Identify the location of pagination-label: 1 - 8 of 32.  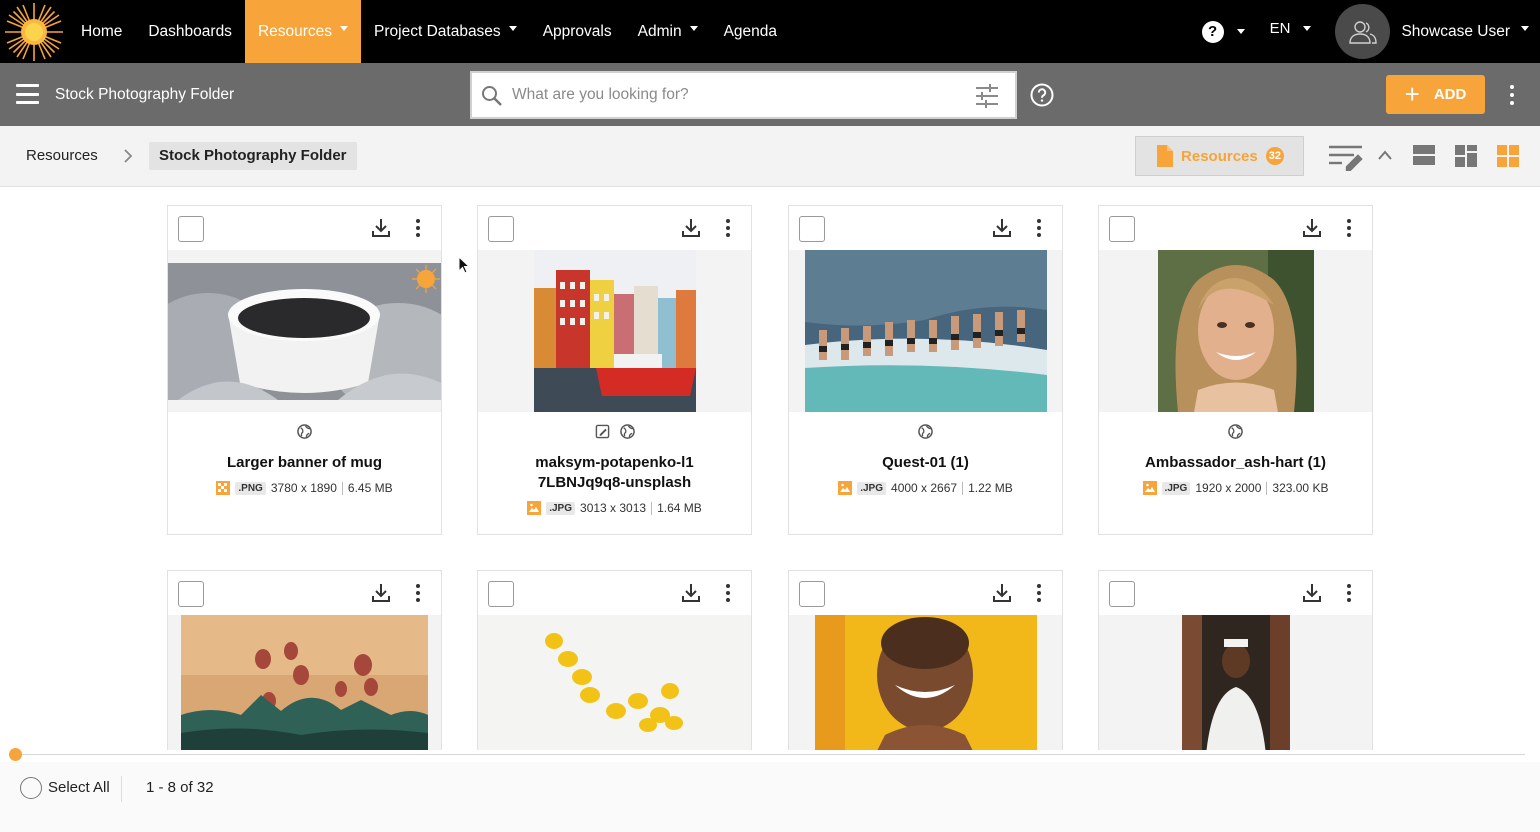
(180, 787).